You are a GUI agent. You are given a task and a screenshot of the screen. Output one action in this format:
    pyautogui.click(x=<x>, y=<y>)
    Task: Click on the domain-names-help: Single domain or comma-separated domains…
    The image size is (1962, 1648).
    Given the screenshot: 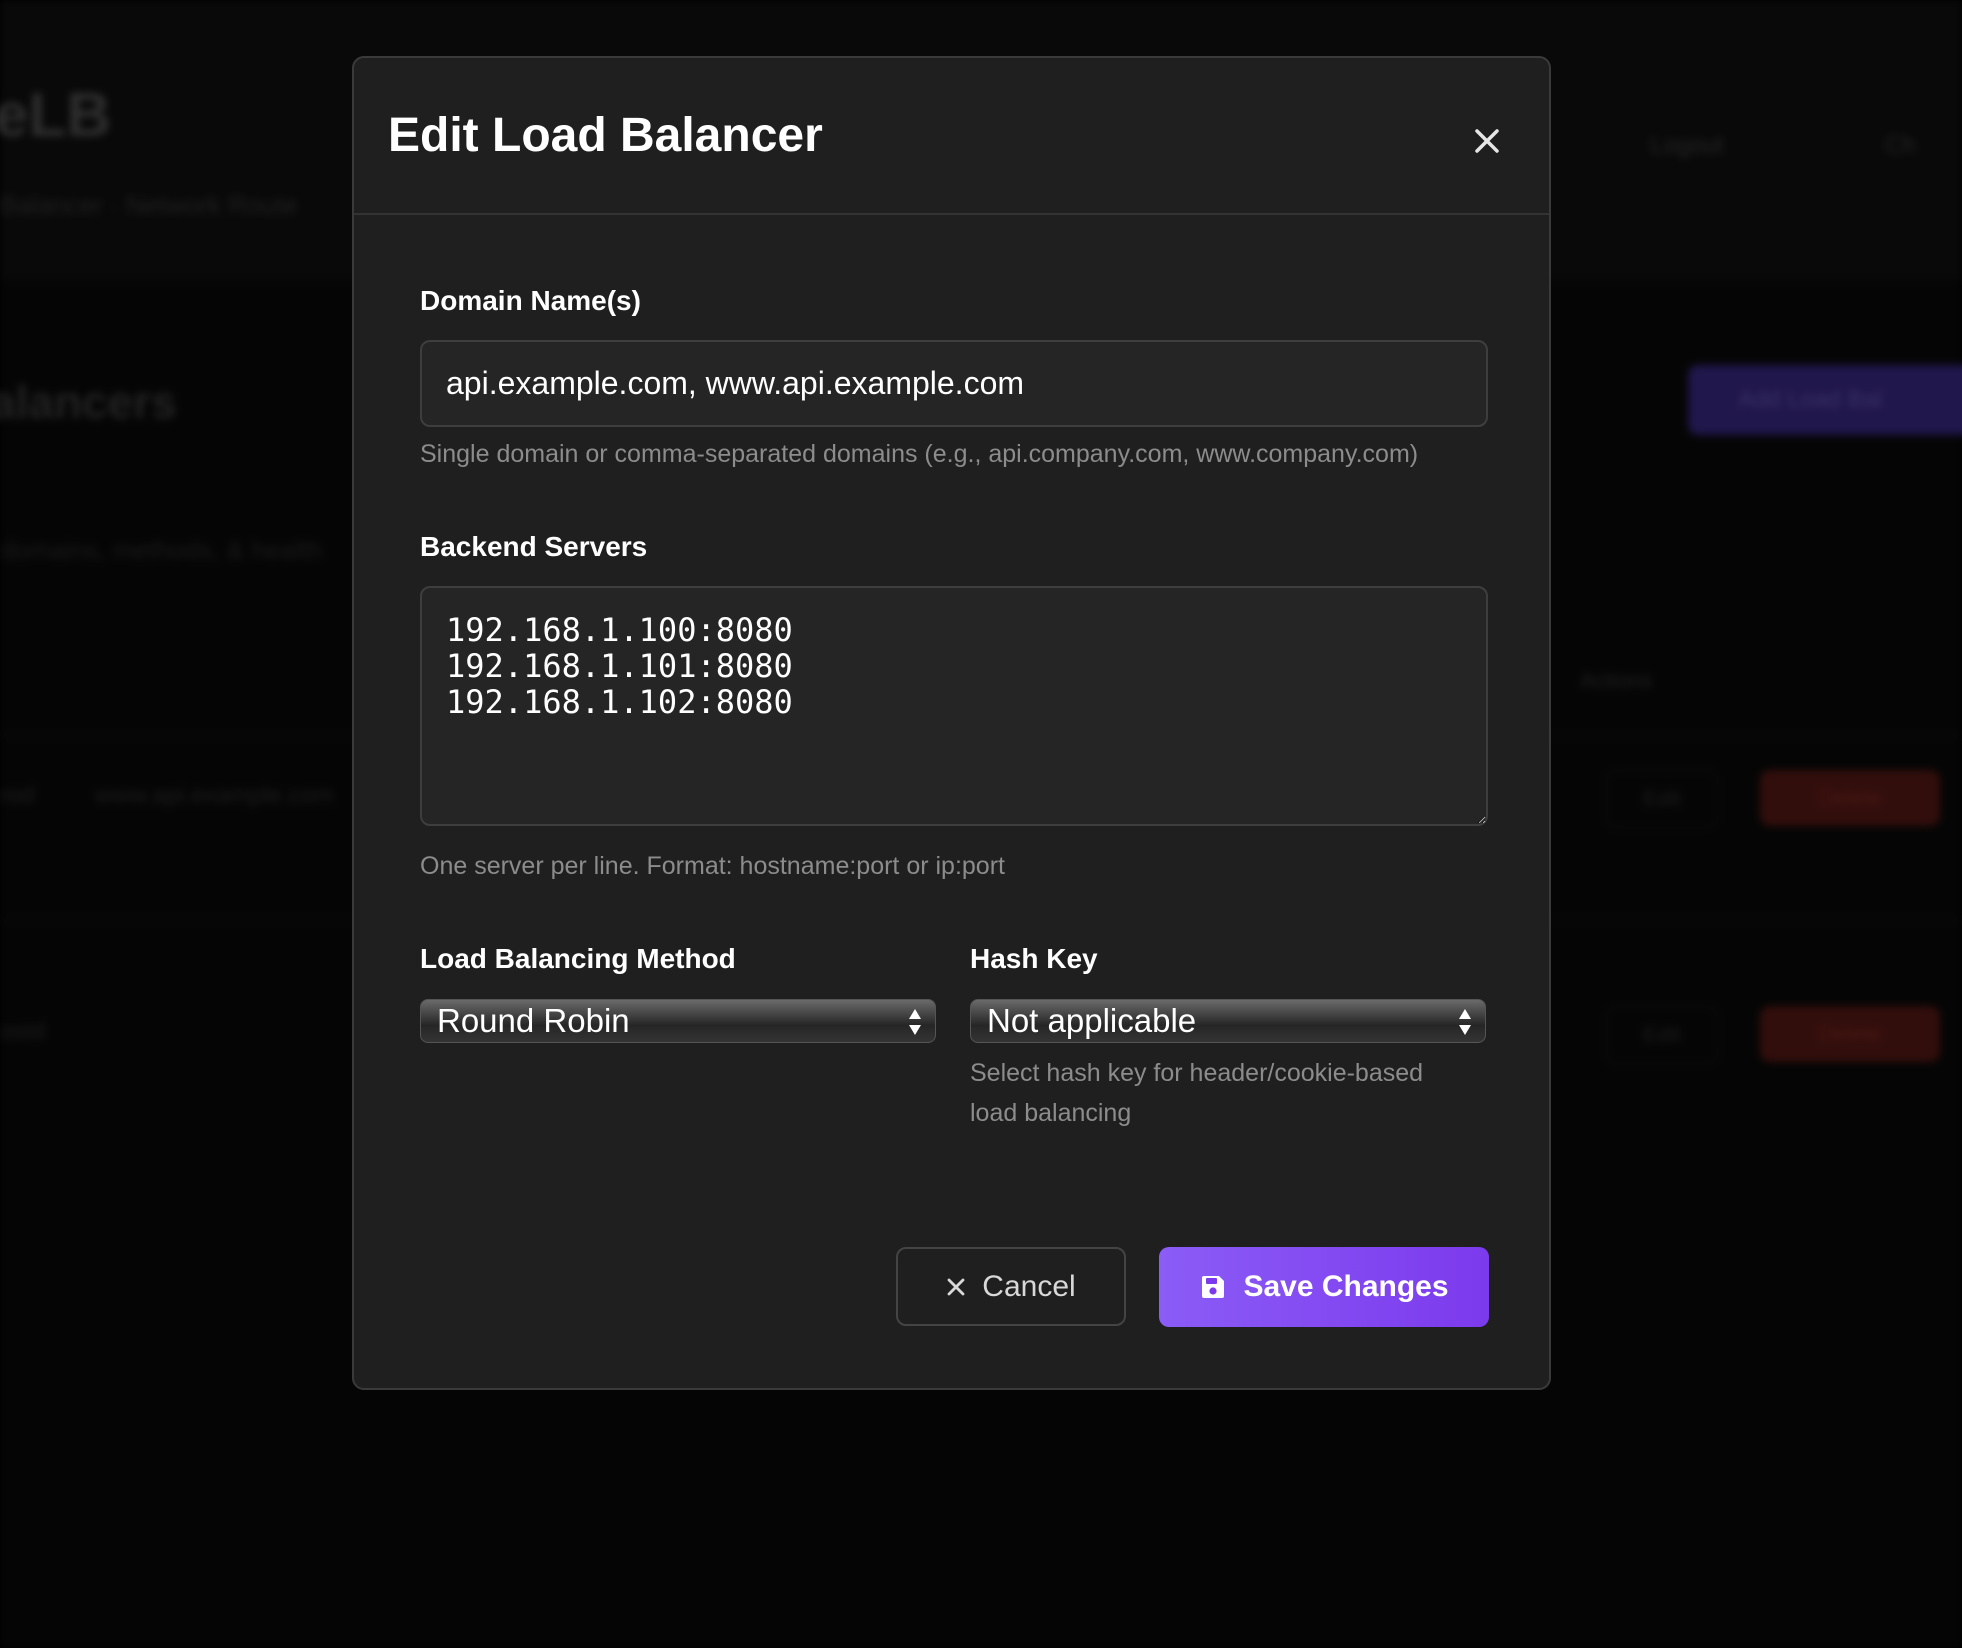 What is the action you would take?
    pyautogui.click(x=919, y=454)
    